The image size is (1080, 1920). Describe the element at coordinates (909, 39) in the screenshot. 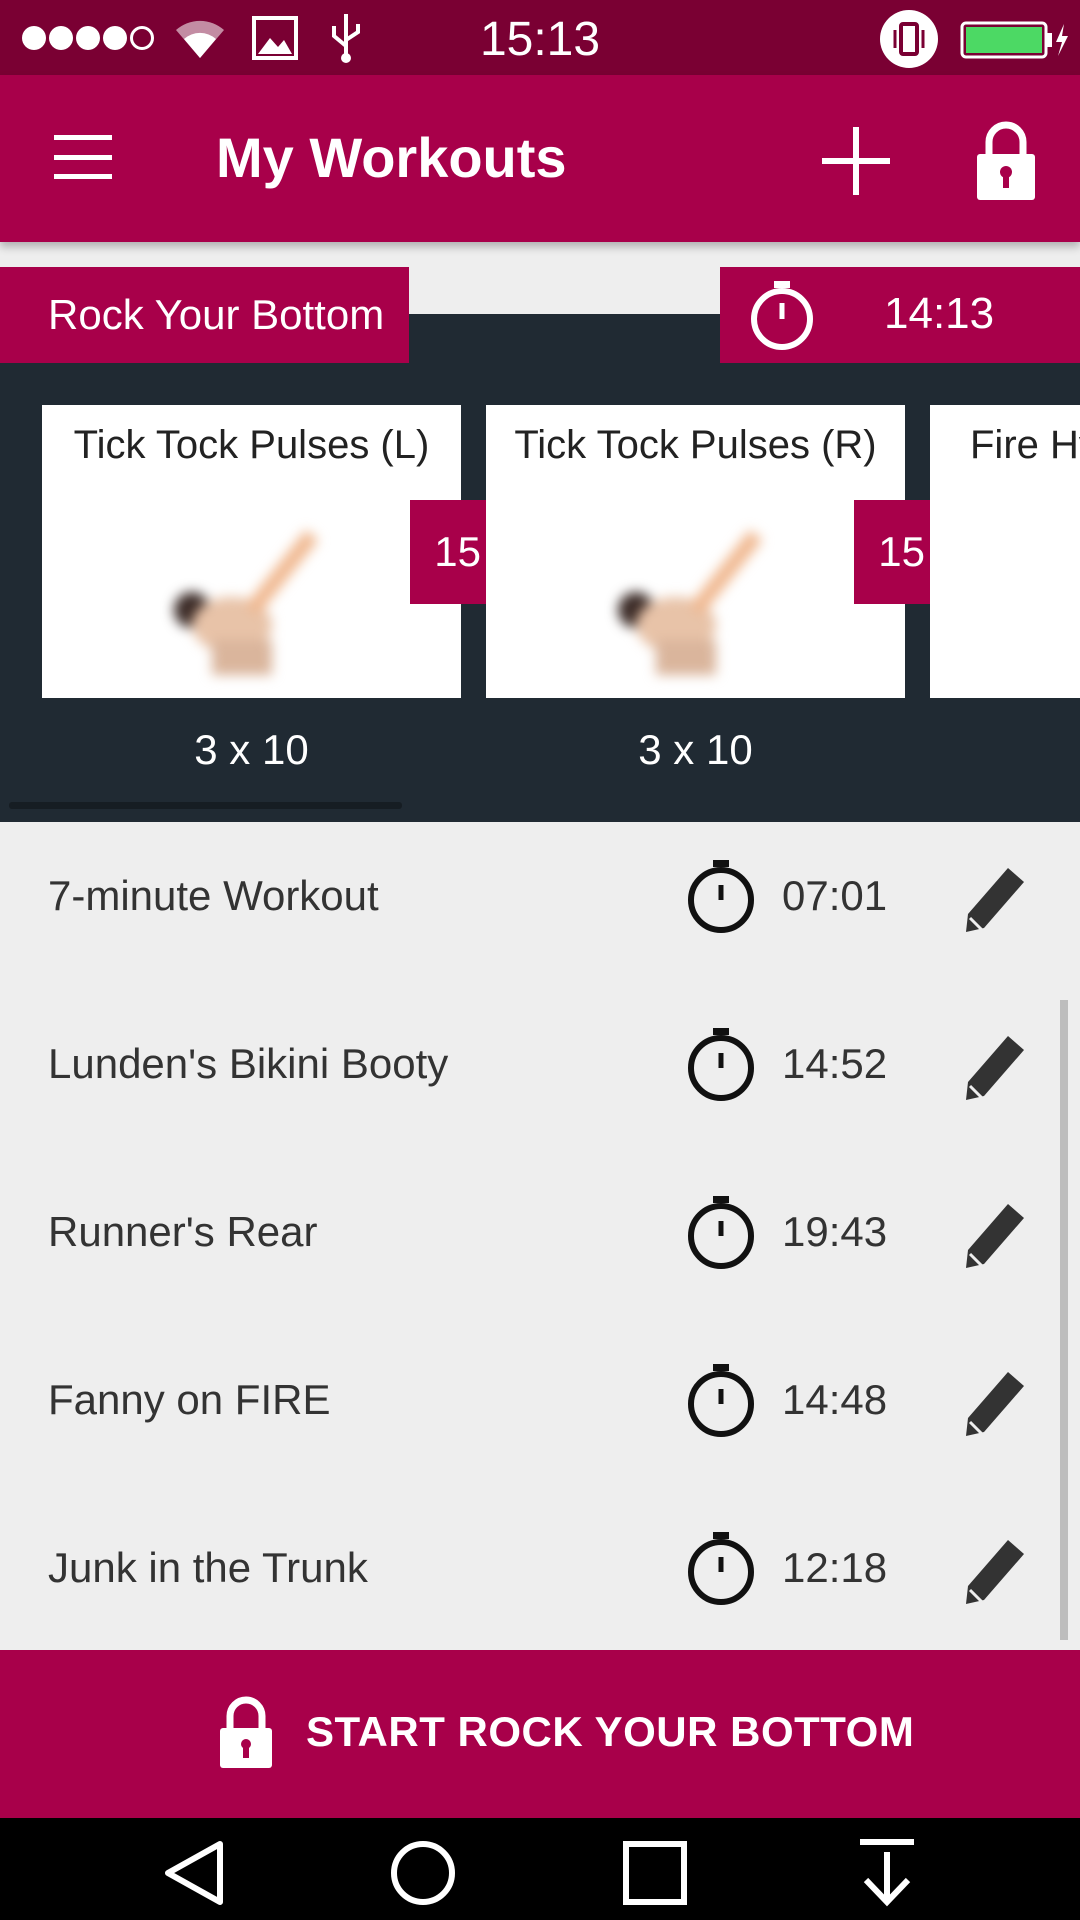

I see `vibrate-icon` at that location.